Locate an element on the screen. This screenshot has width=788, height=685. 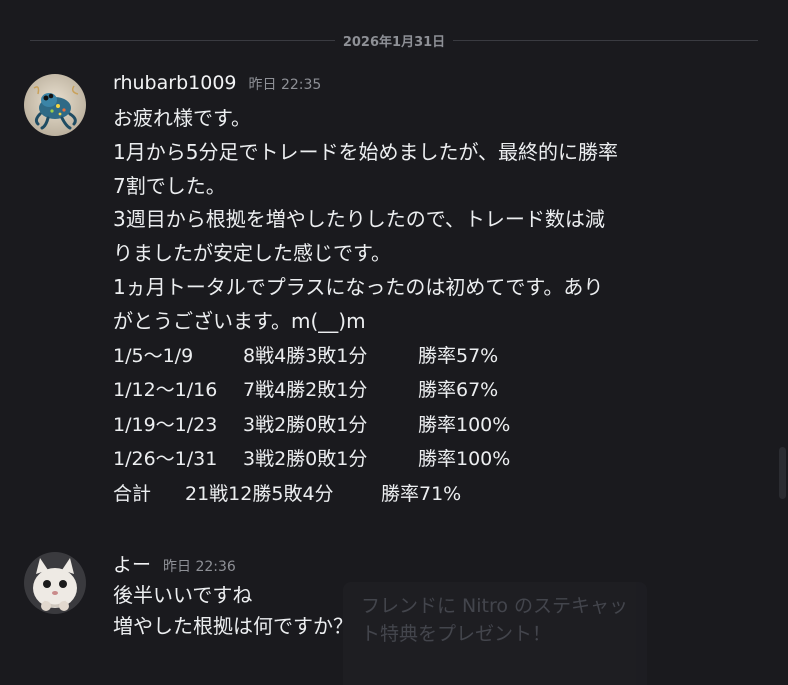
scrollbar-thumb is located at coordinates (782, 473).